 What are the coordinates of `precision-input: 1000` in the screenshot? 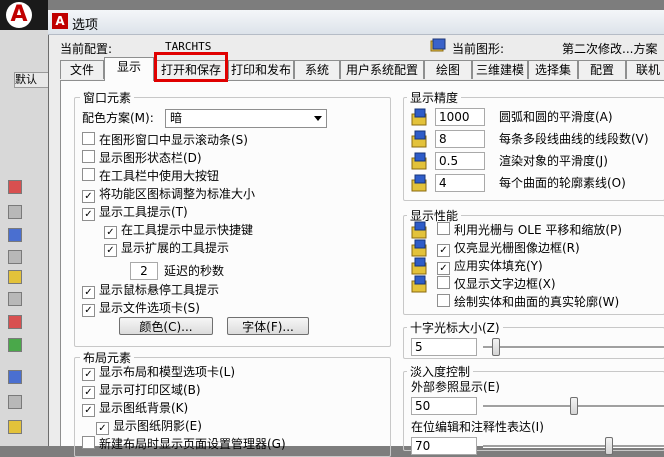 It's located at (460, 117).